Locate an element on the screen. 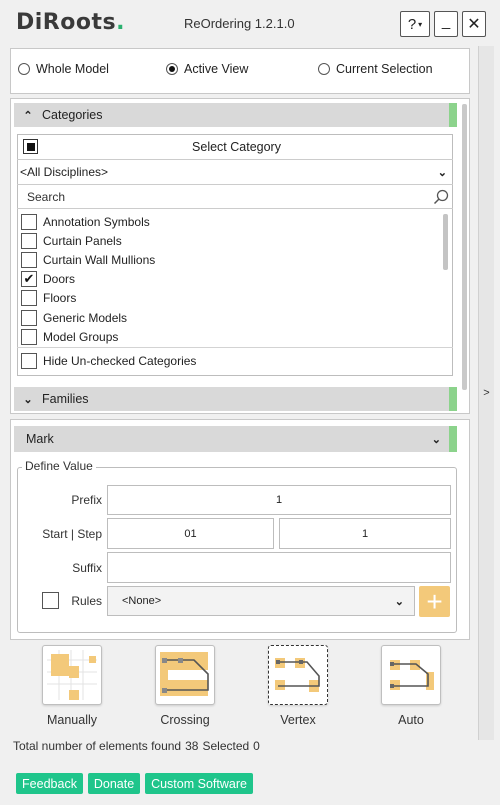  auto-button is located at coordinates (411, 675).